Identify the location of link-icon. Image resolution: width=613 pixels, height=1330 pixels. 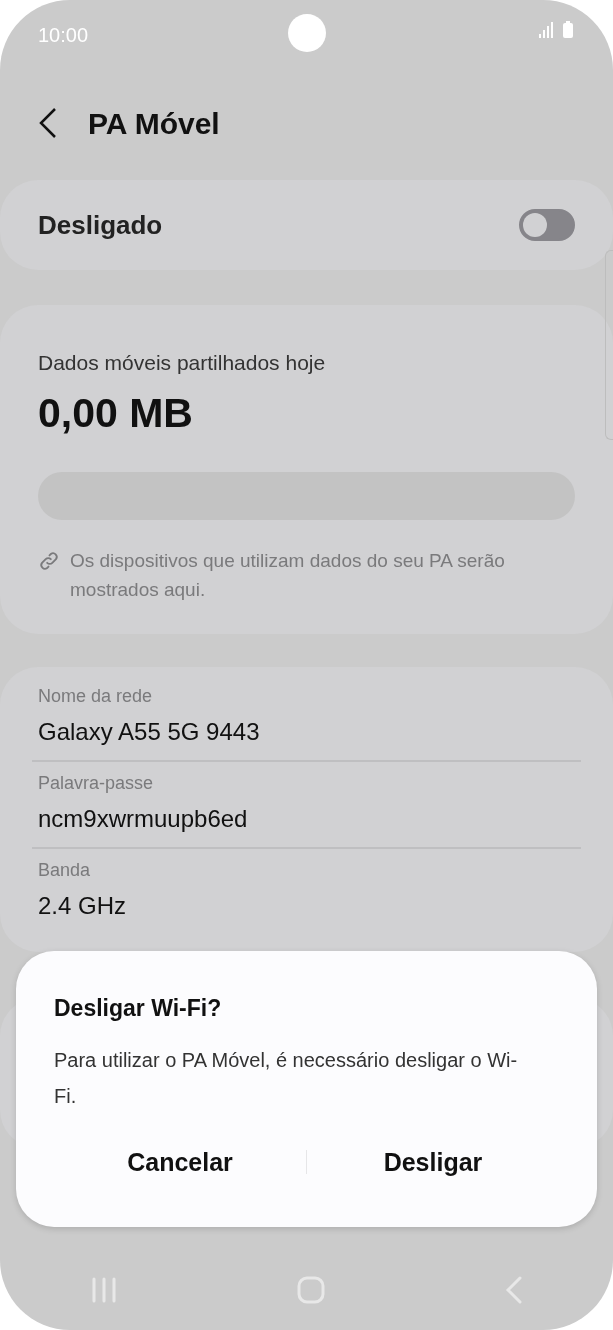
(49, 561).